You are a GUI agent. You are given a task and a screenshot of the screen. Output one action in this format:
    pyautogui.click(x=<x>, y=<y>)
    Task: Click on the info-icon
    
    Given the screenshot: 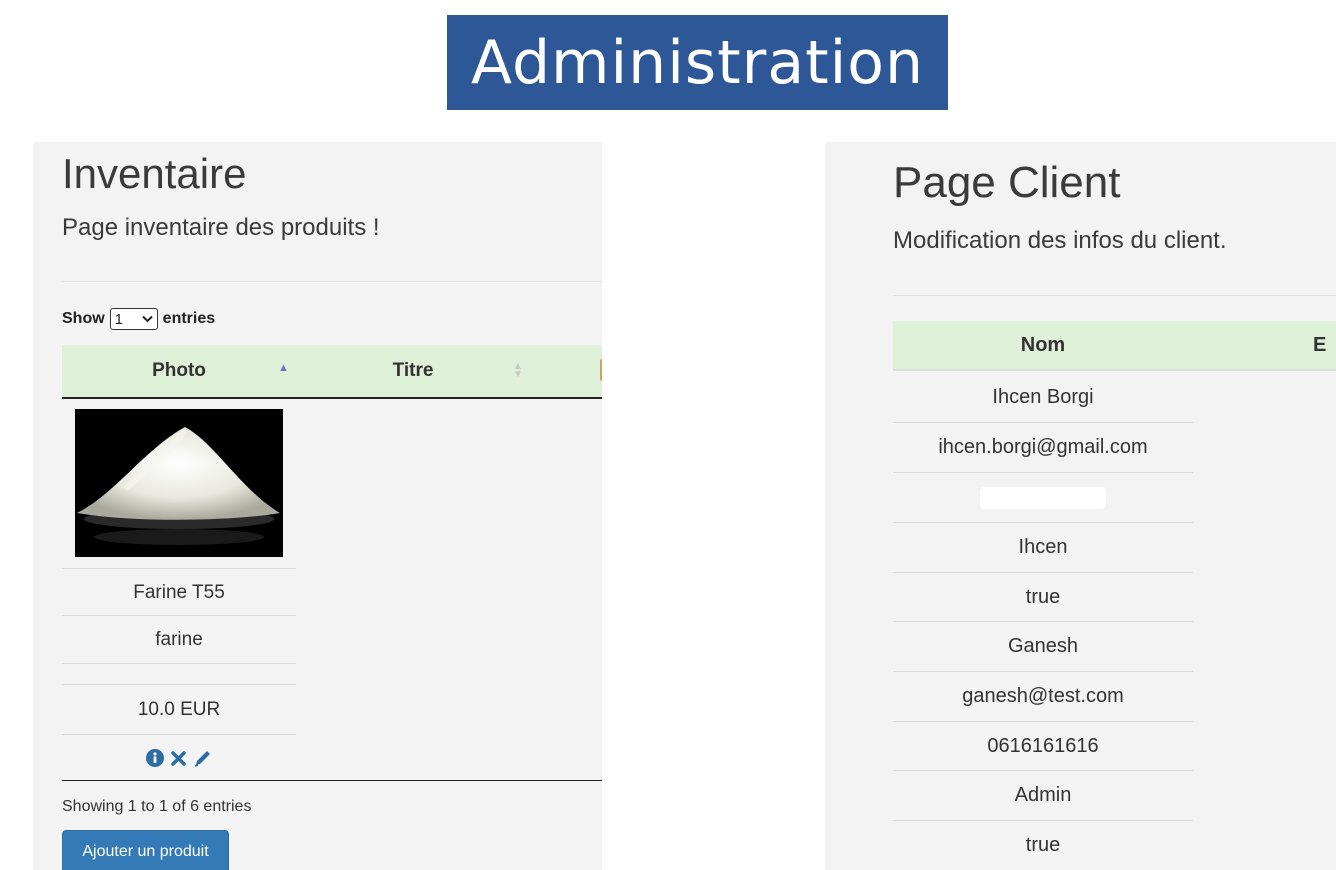 What is the action you would take?
    pyautogui.click(x=154, y=758)
    